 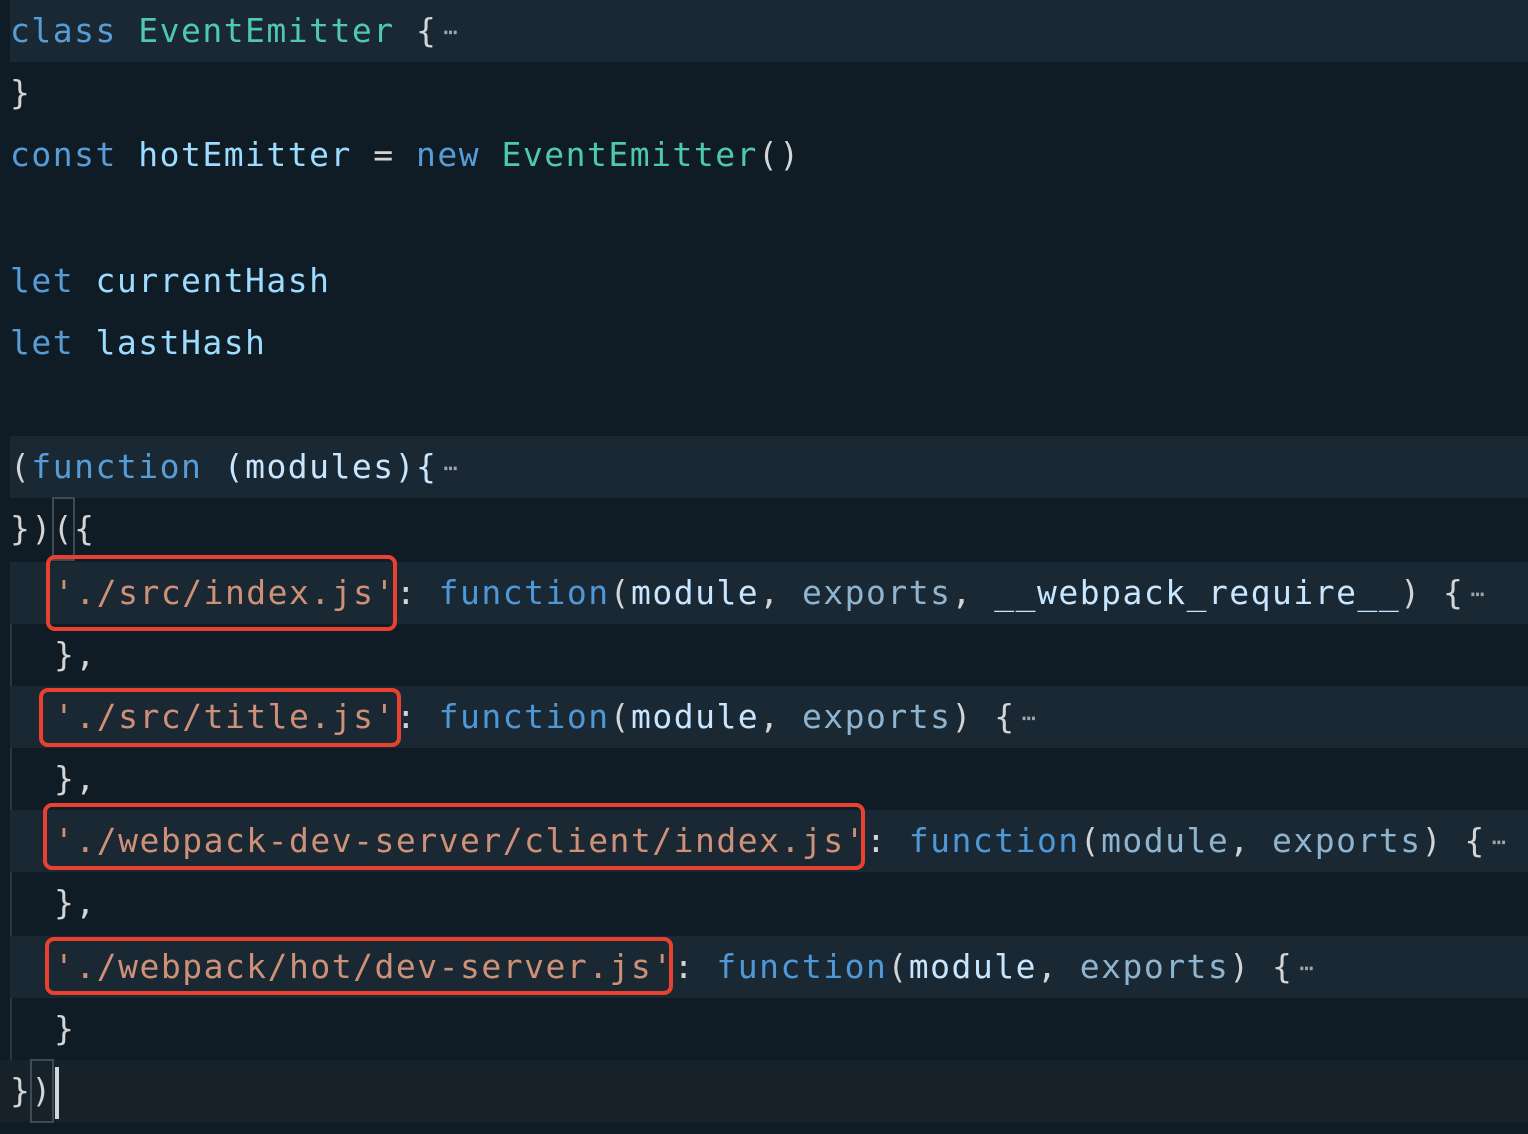 I want to click on code-line-content: class EventEmitter {⋯, so click(x=234, y=31).